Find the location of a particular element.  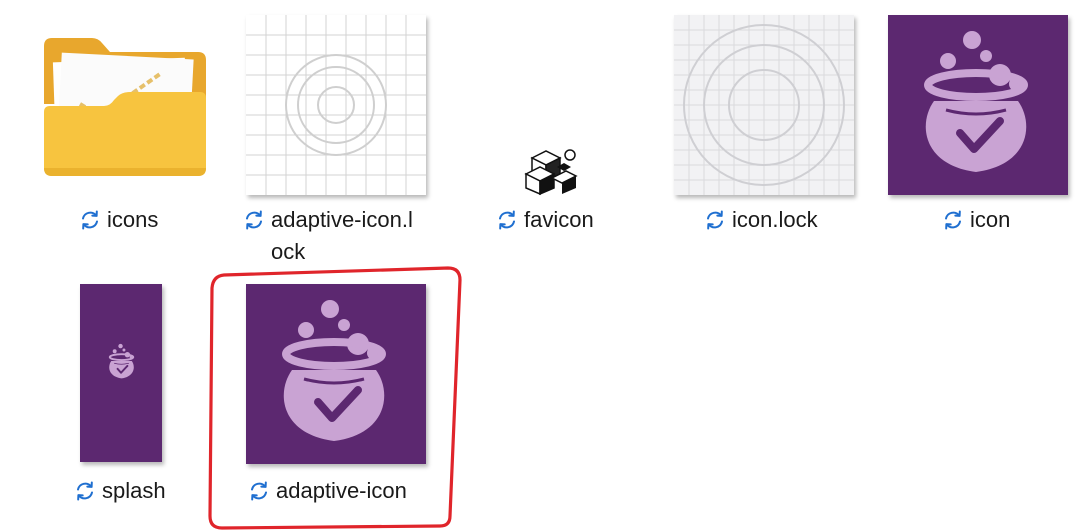

splash-screen-thumbnail is located at coordinates (121, 373).